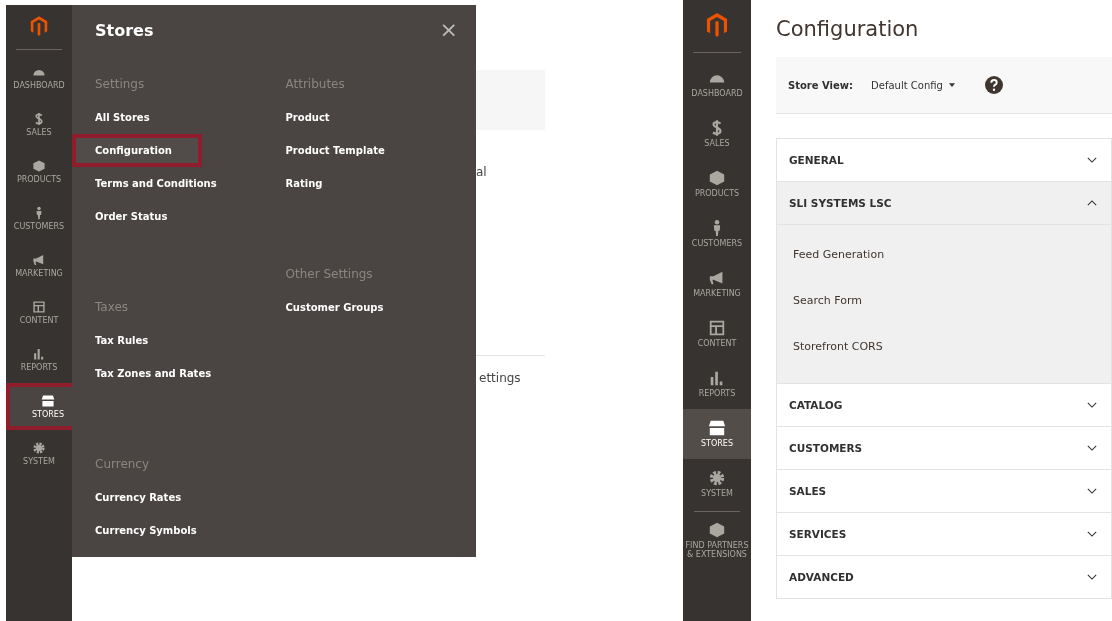 This screenshot has width=1112, height=621. Describe the element at coordinates (329, 274) in the screenshot. I see `menu-heading: Other Settings` at that location.